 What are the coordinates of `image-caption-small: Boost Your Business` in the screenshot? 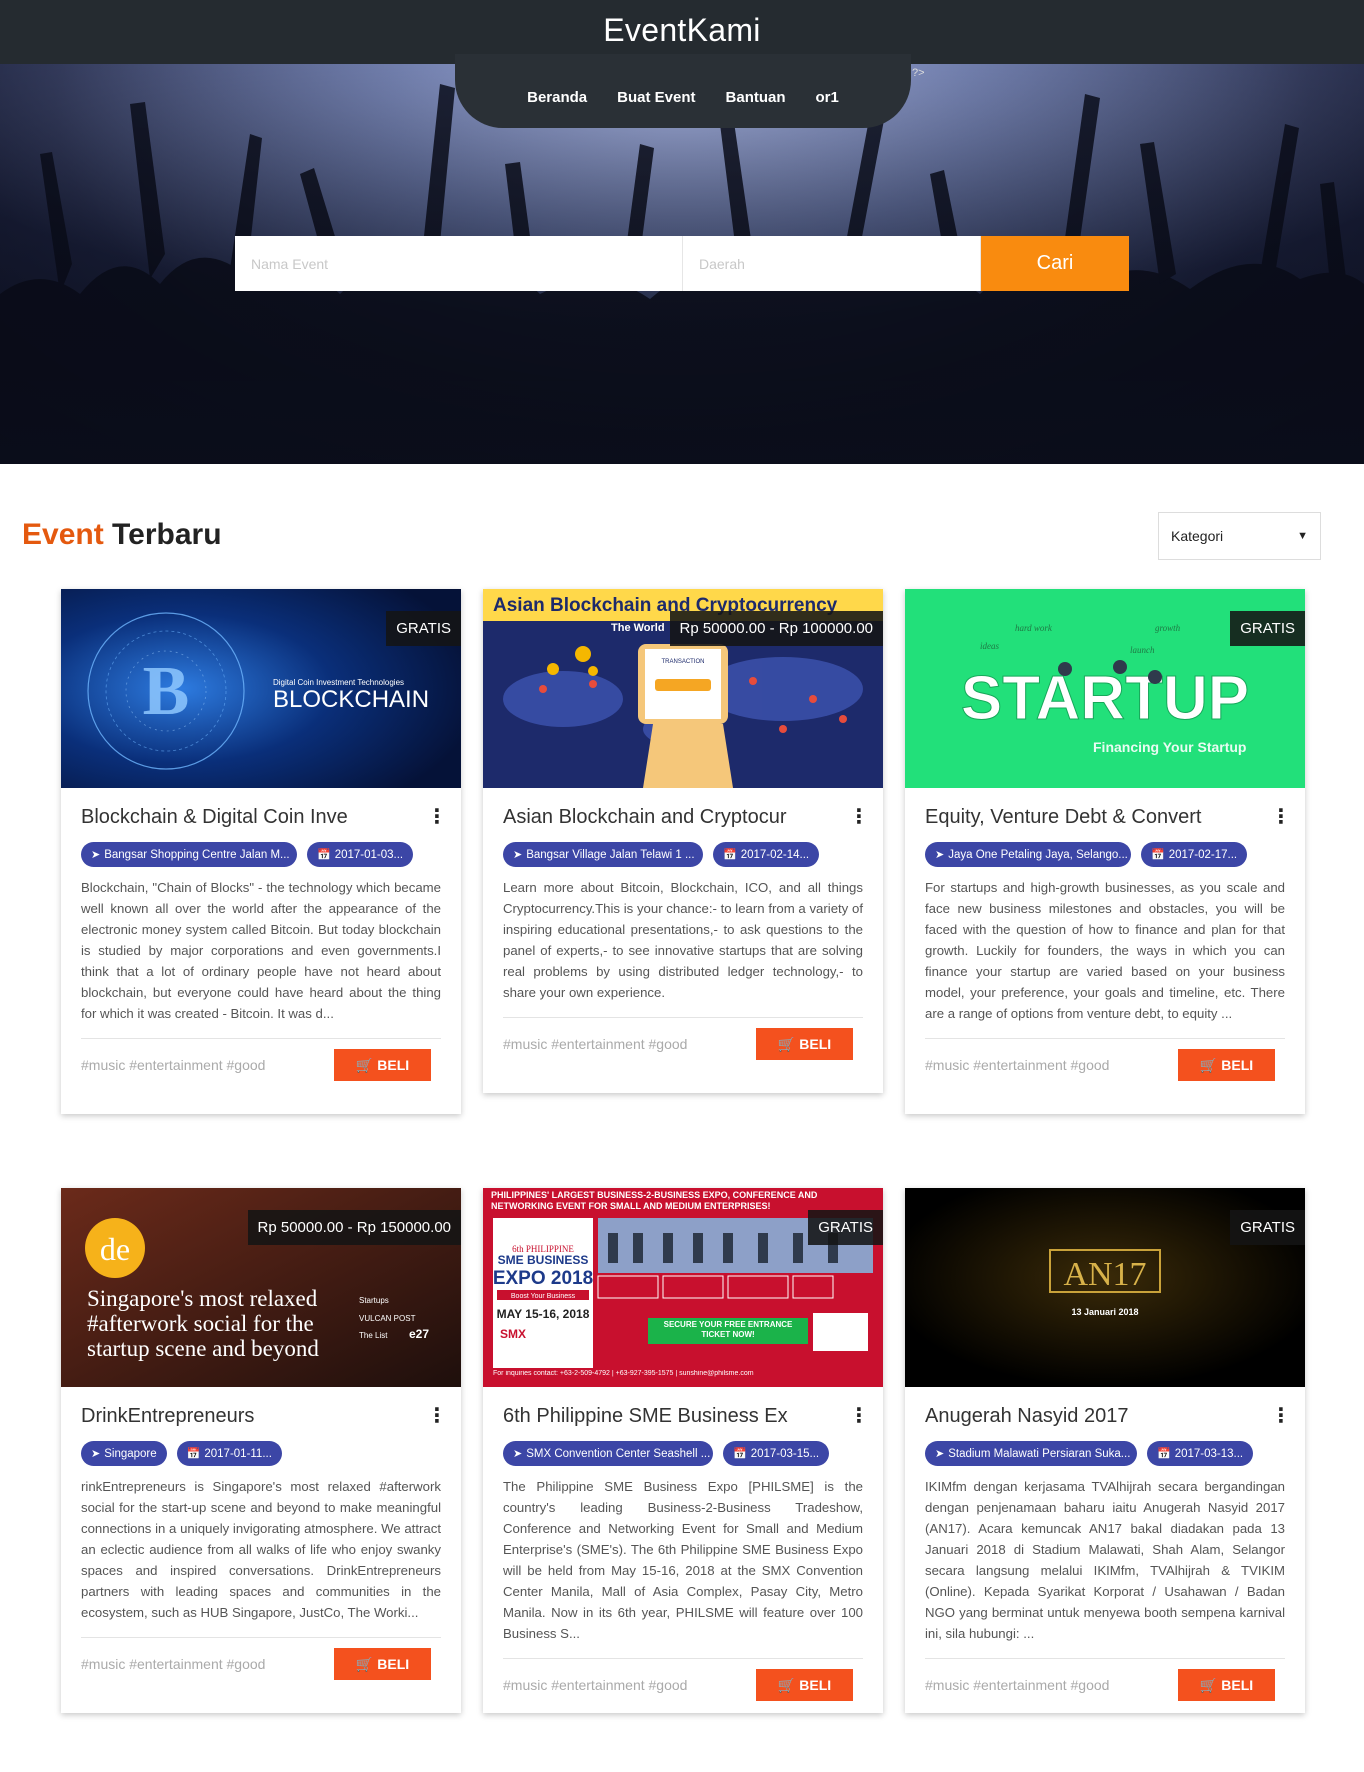 It's located at (543, 1296).